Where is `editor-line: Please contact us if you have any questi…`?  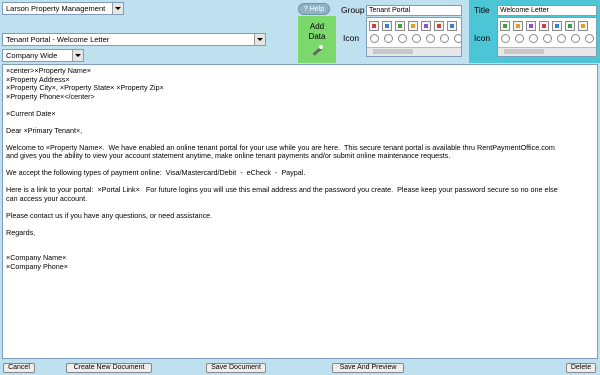 editor-line: Please contact us if you have any questi… is located at coordinates (109, 215).